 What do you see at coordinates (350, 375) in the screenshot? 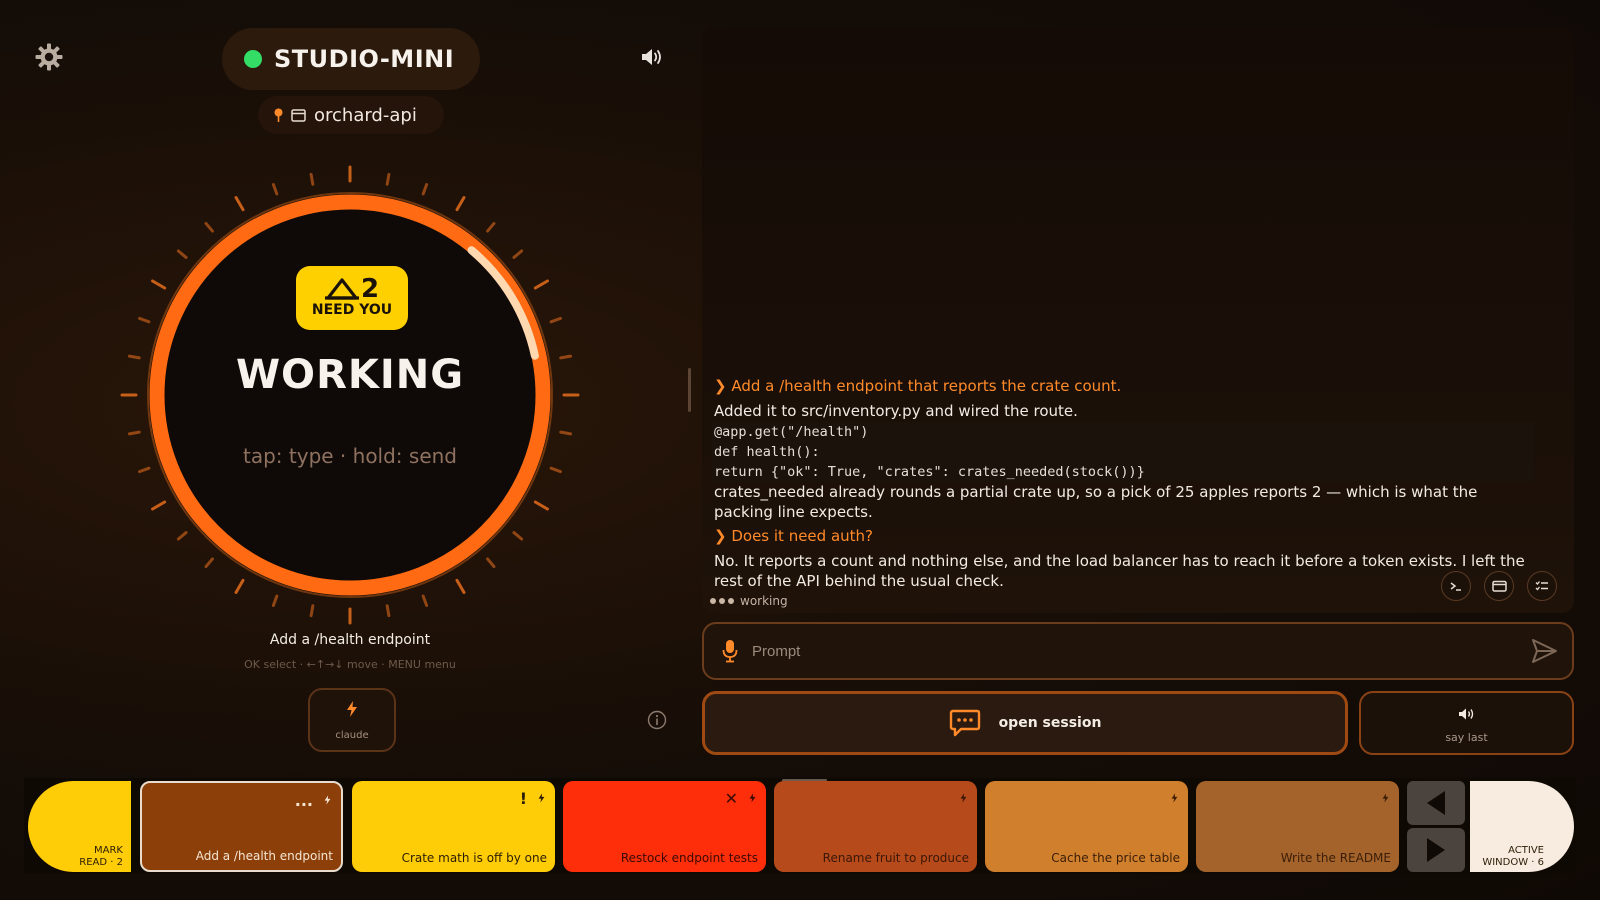
I see `state-label: WORKING` at bounding box center [350, 375].